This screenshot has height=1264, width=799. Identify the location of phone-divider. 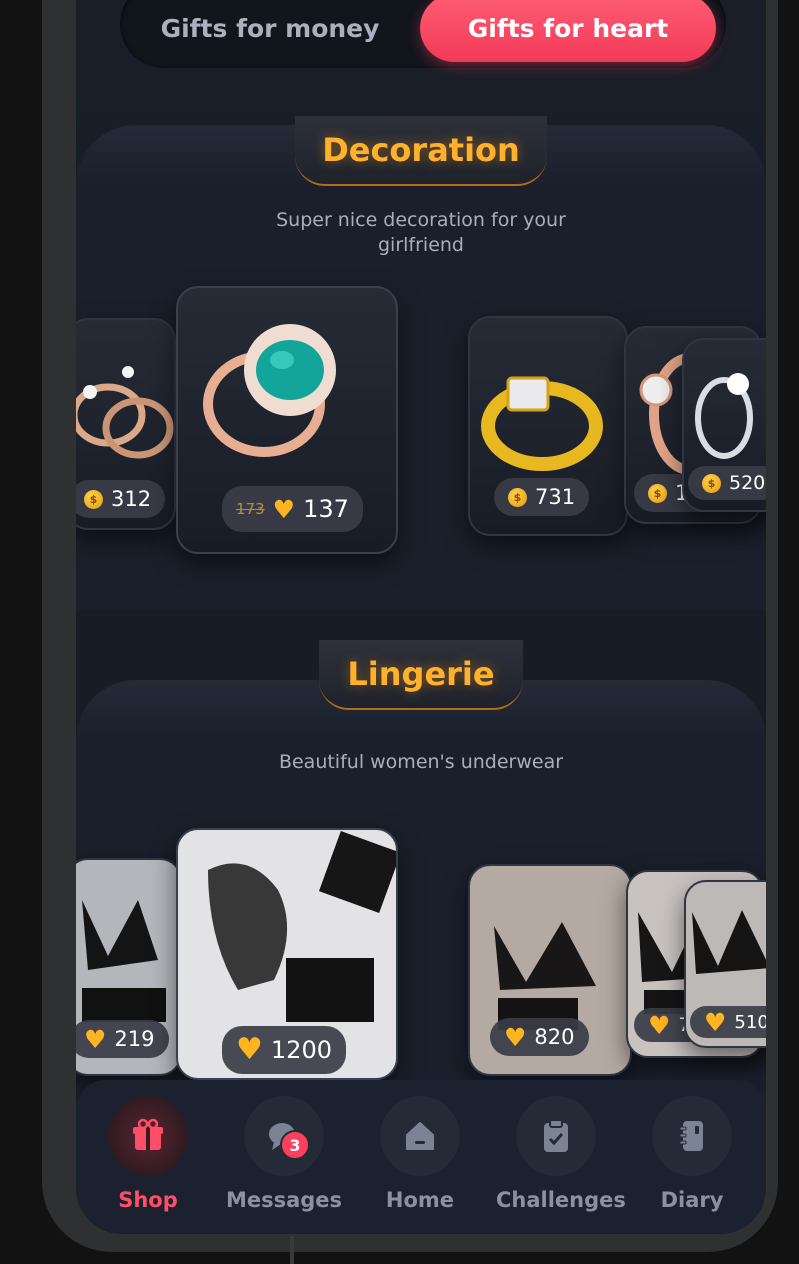
(292, 1250).